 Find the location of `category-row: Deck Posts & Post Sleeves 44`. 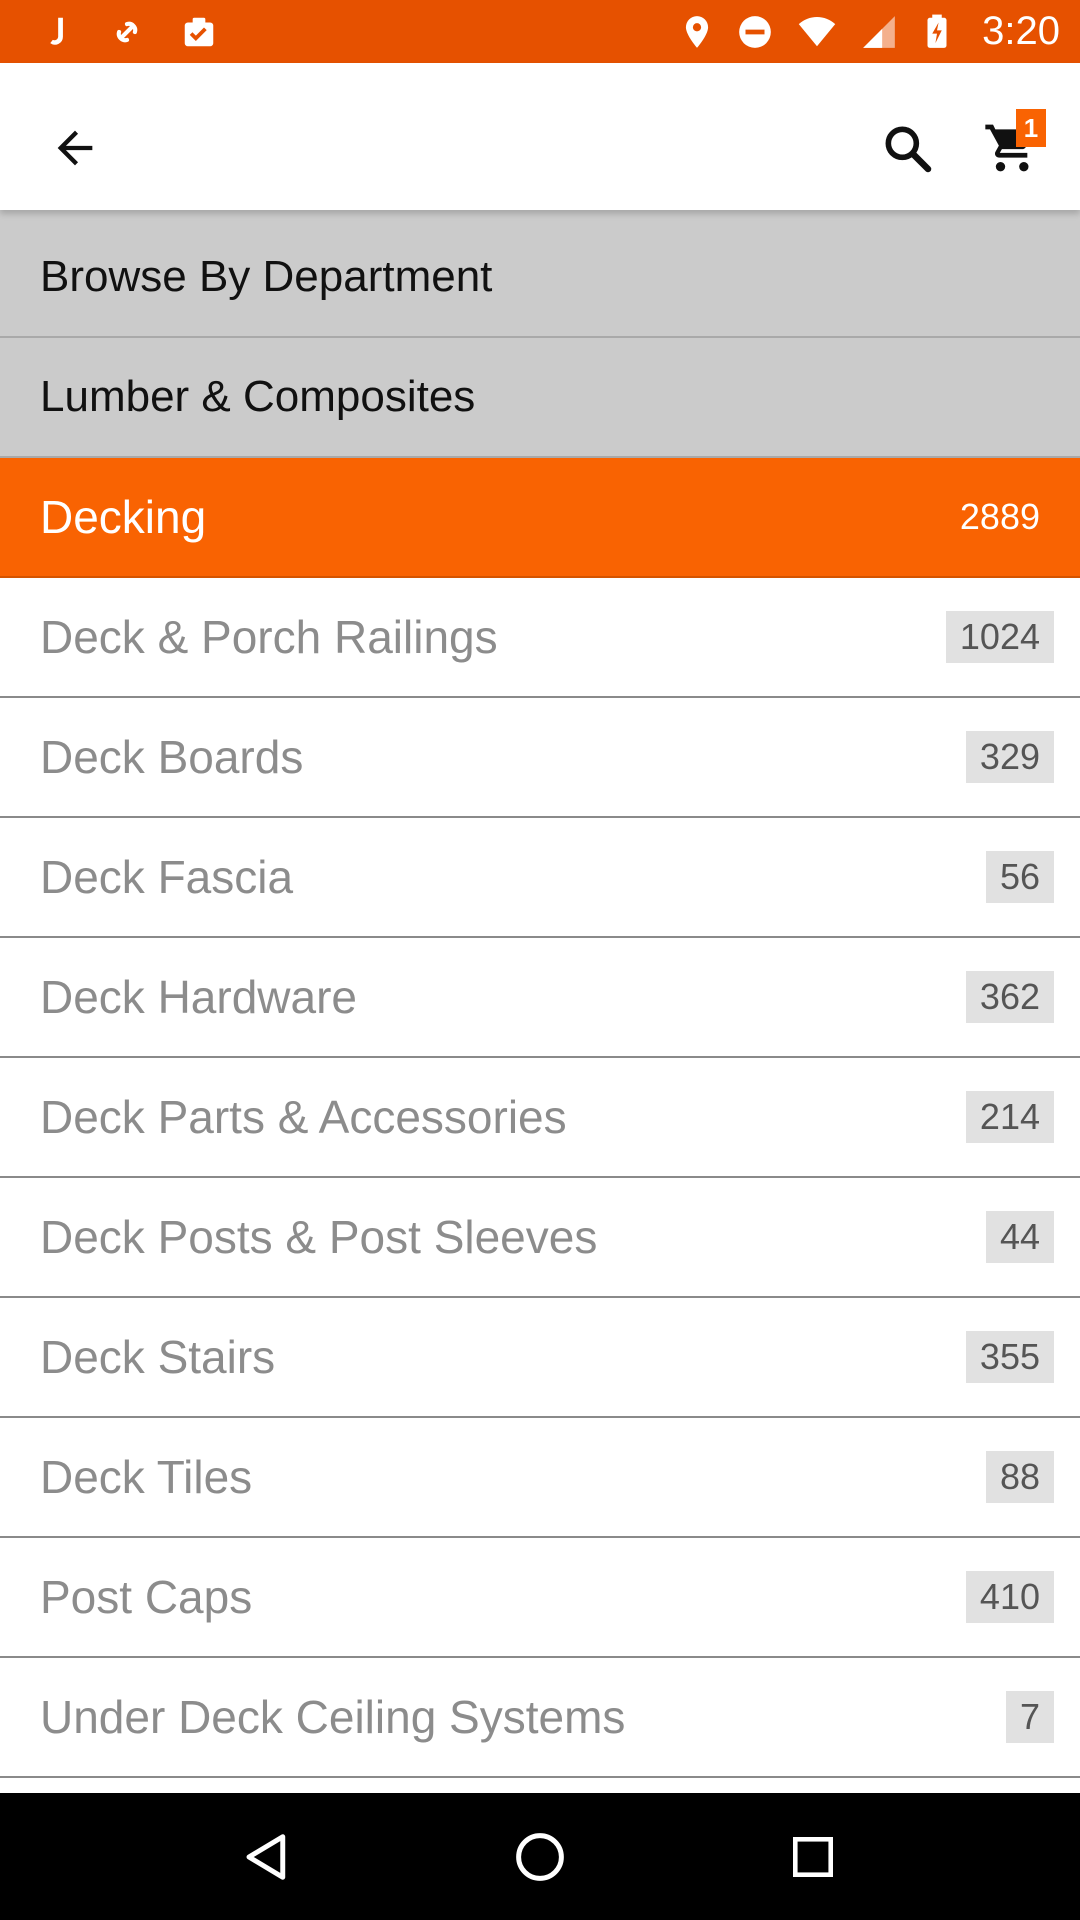

category-row: Deck Posts & Post Sleeves 44 is located at coordinates (540, 1238).